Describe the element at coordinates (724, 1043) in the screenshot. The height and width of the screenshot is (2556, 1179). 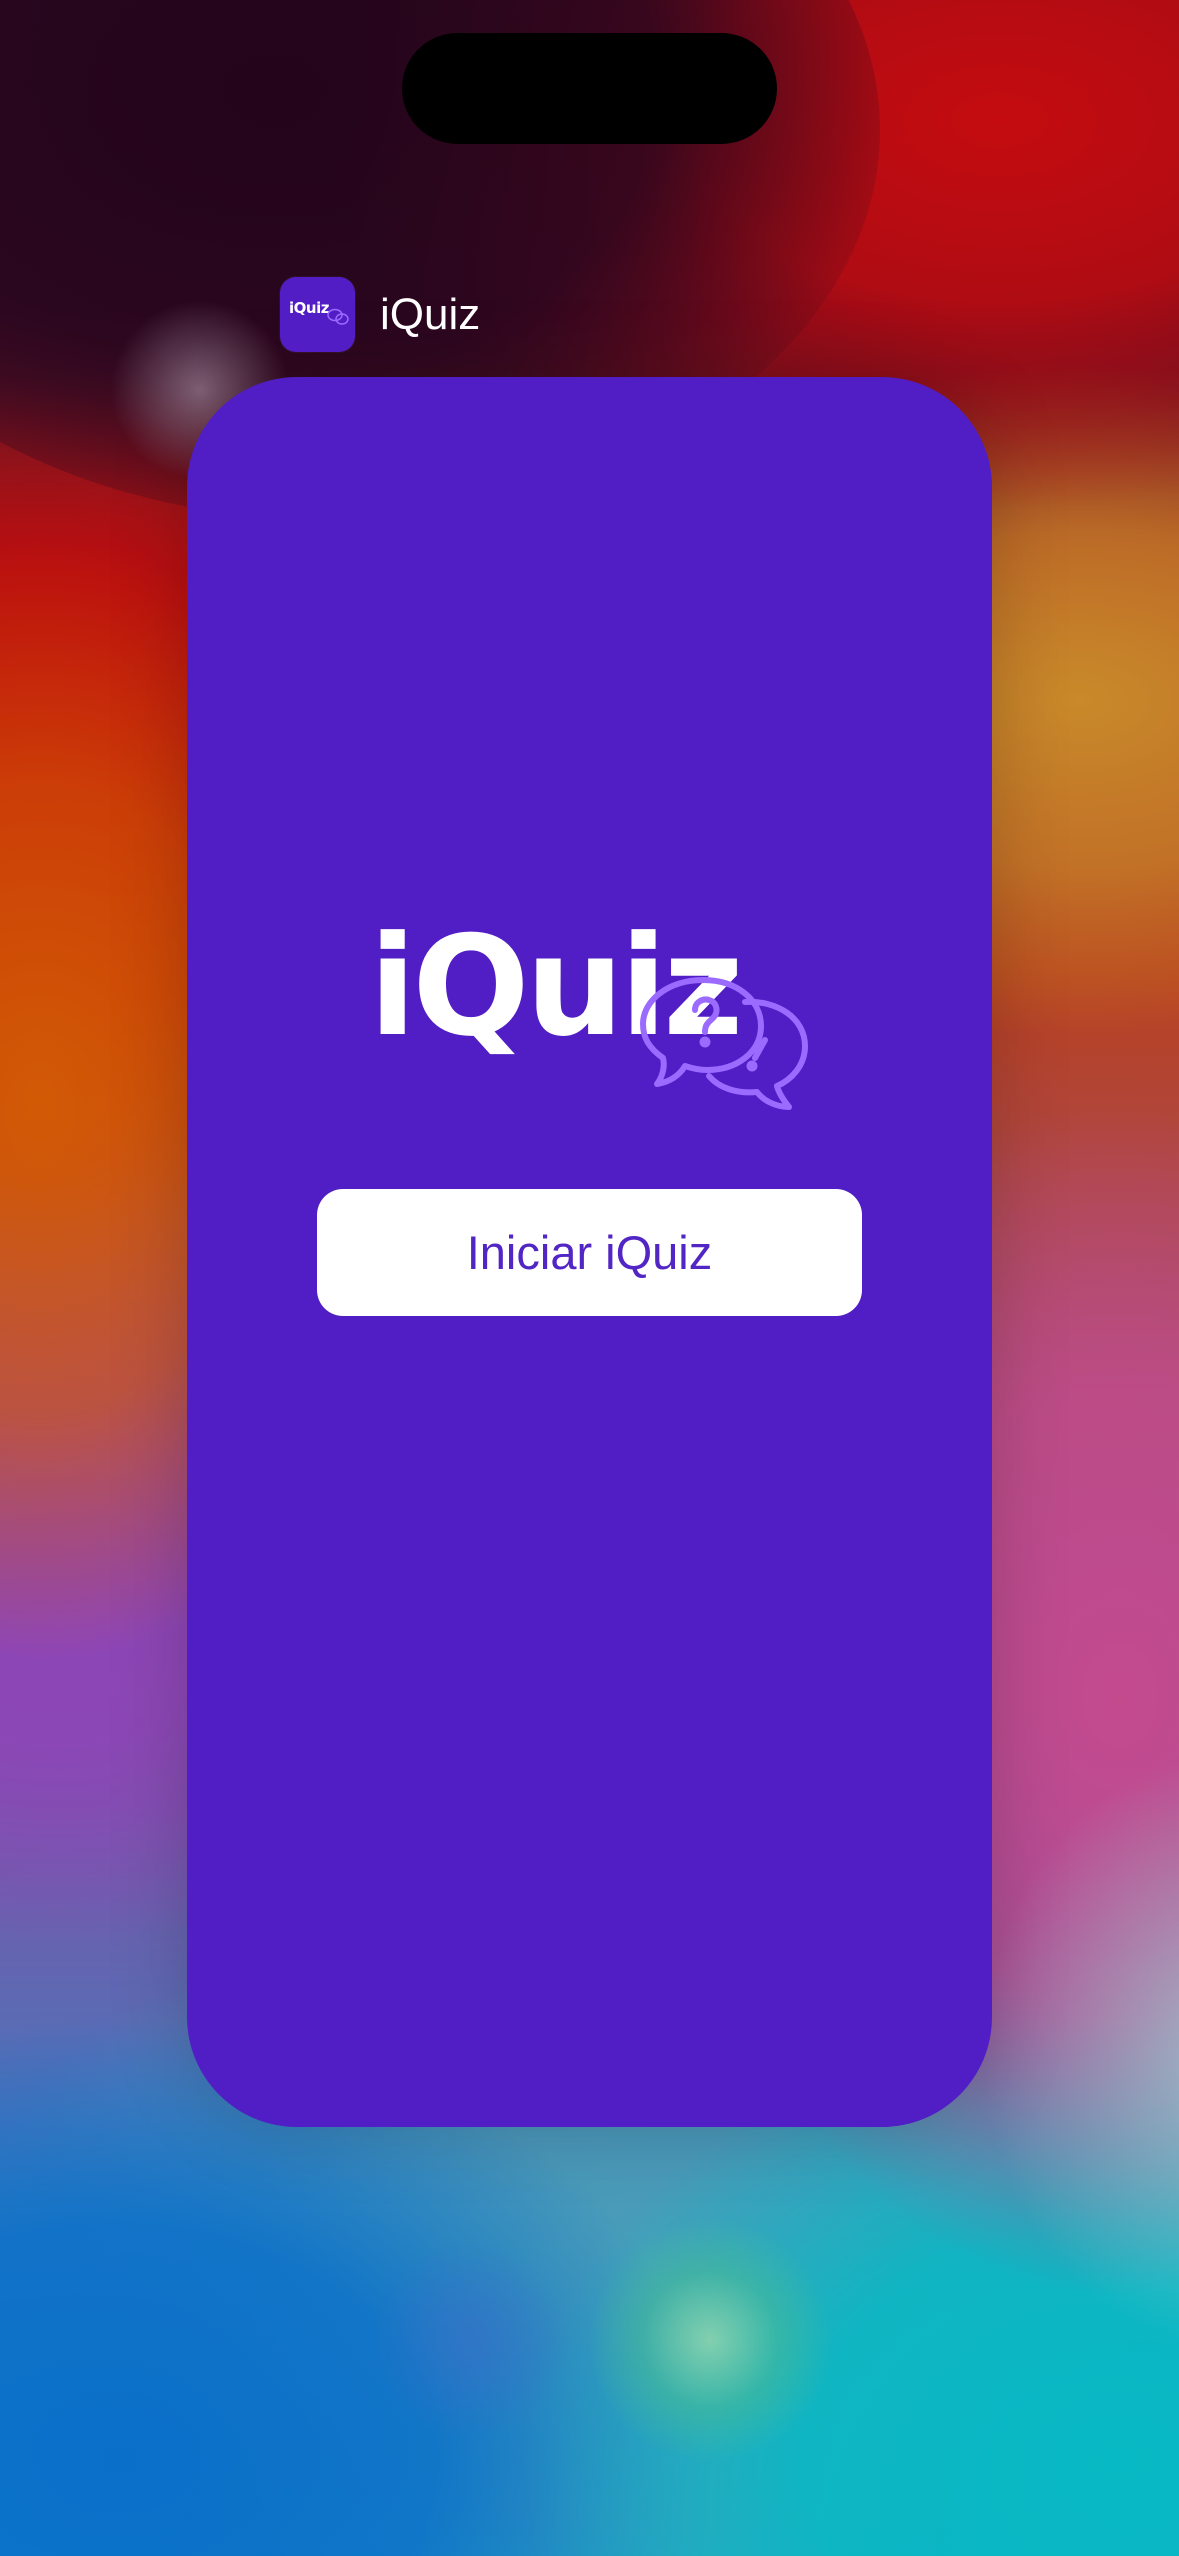
I see `question-exclamation-chat-bubbles-icon` at that location.